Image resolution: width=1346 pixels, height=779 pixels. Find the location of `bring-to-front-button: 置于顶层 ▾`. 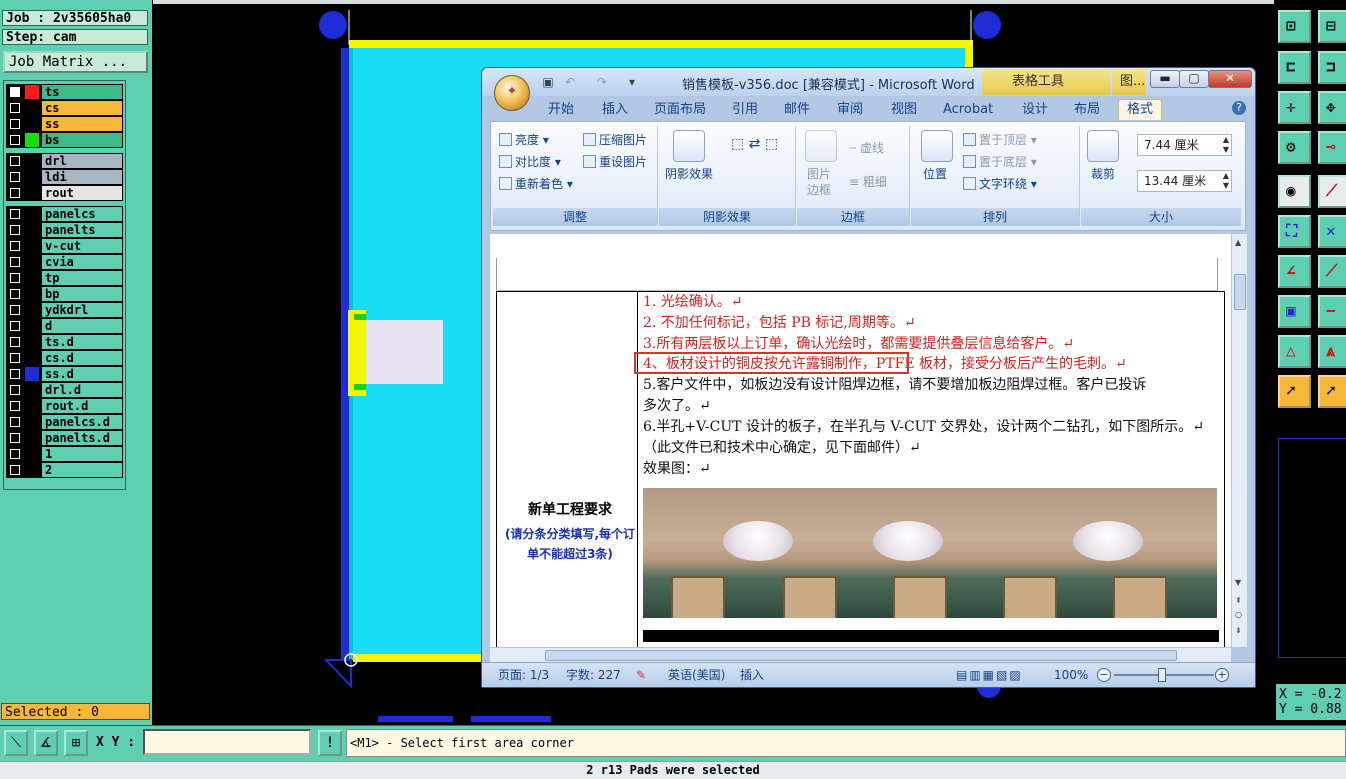

bring-to-front-button: 置于顶层 ▾ is located at coordinates (1000, 140).